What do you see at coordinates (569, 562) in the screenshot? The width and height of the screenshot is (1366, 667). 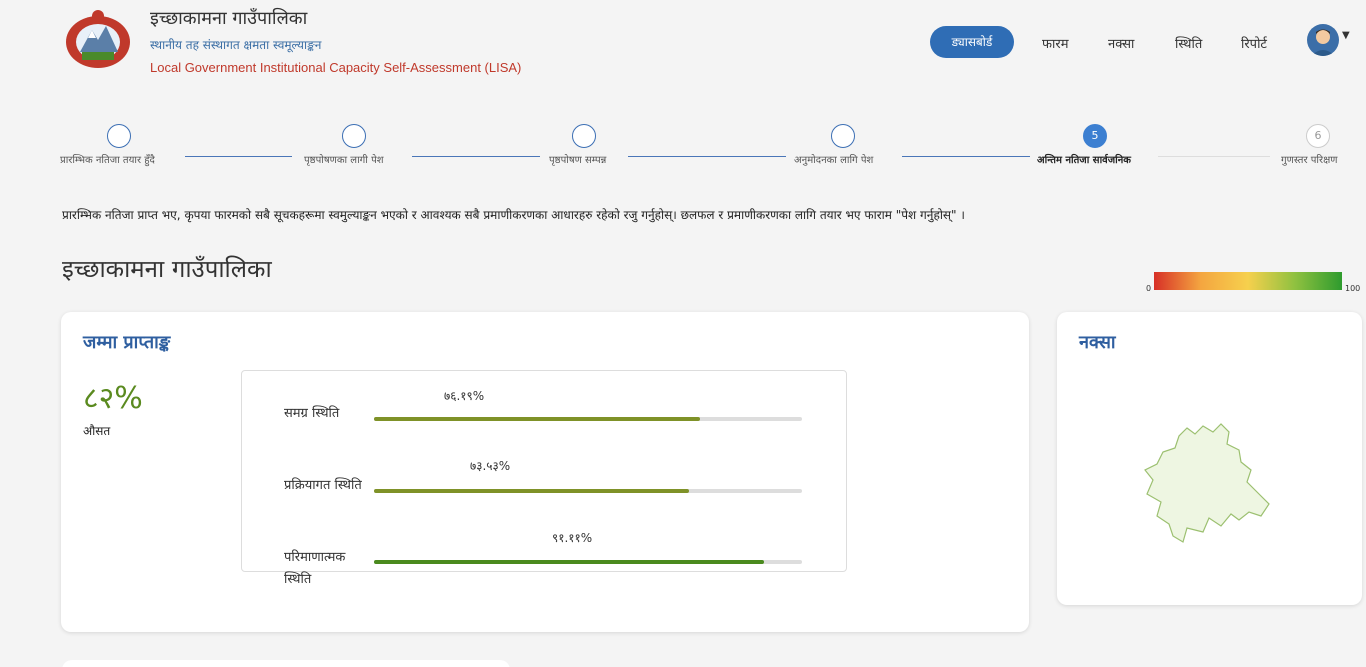 I see `bar-3-fill` at bounding box center [569, 562].